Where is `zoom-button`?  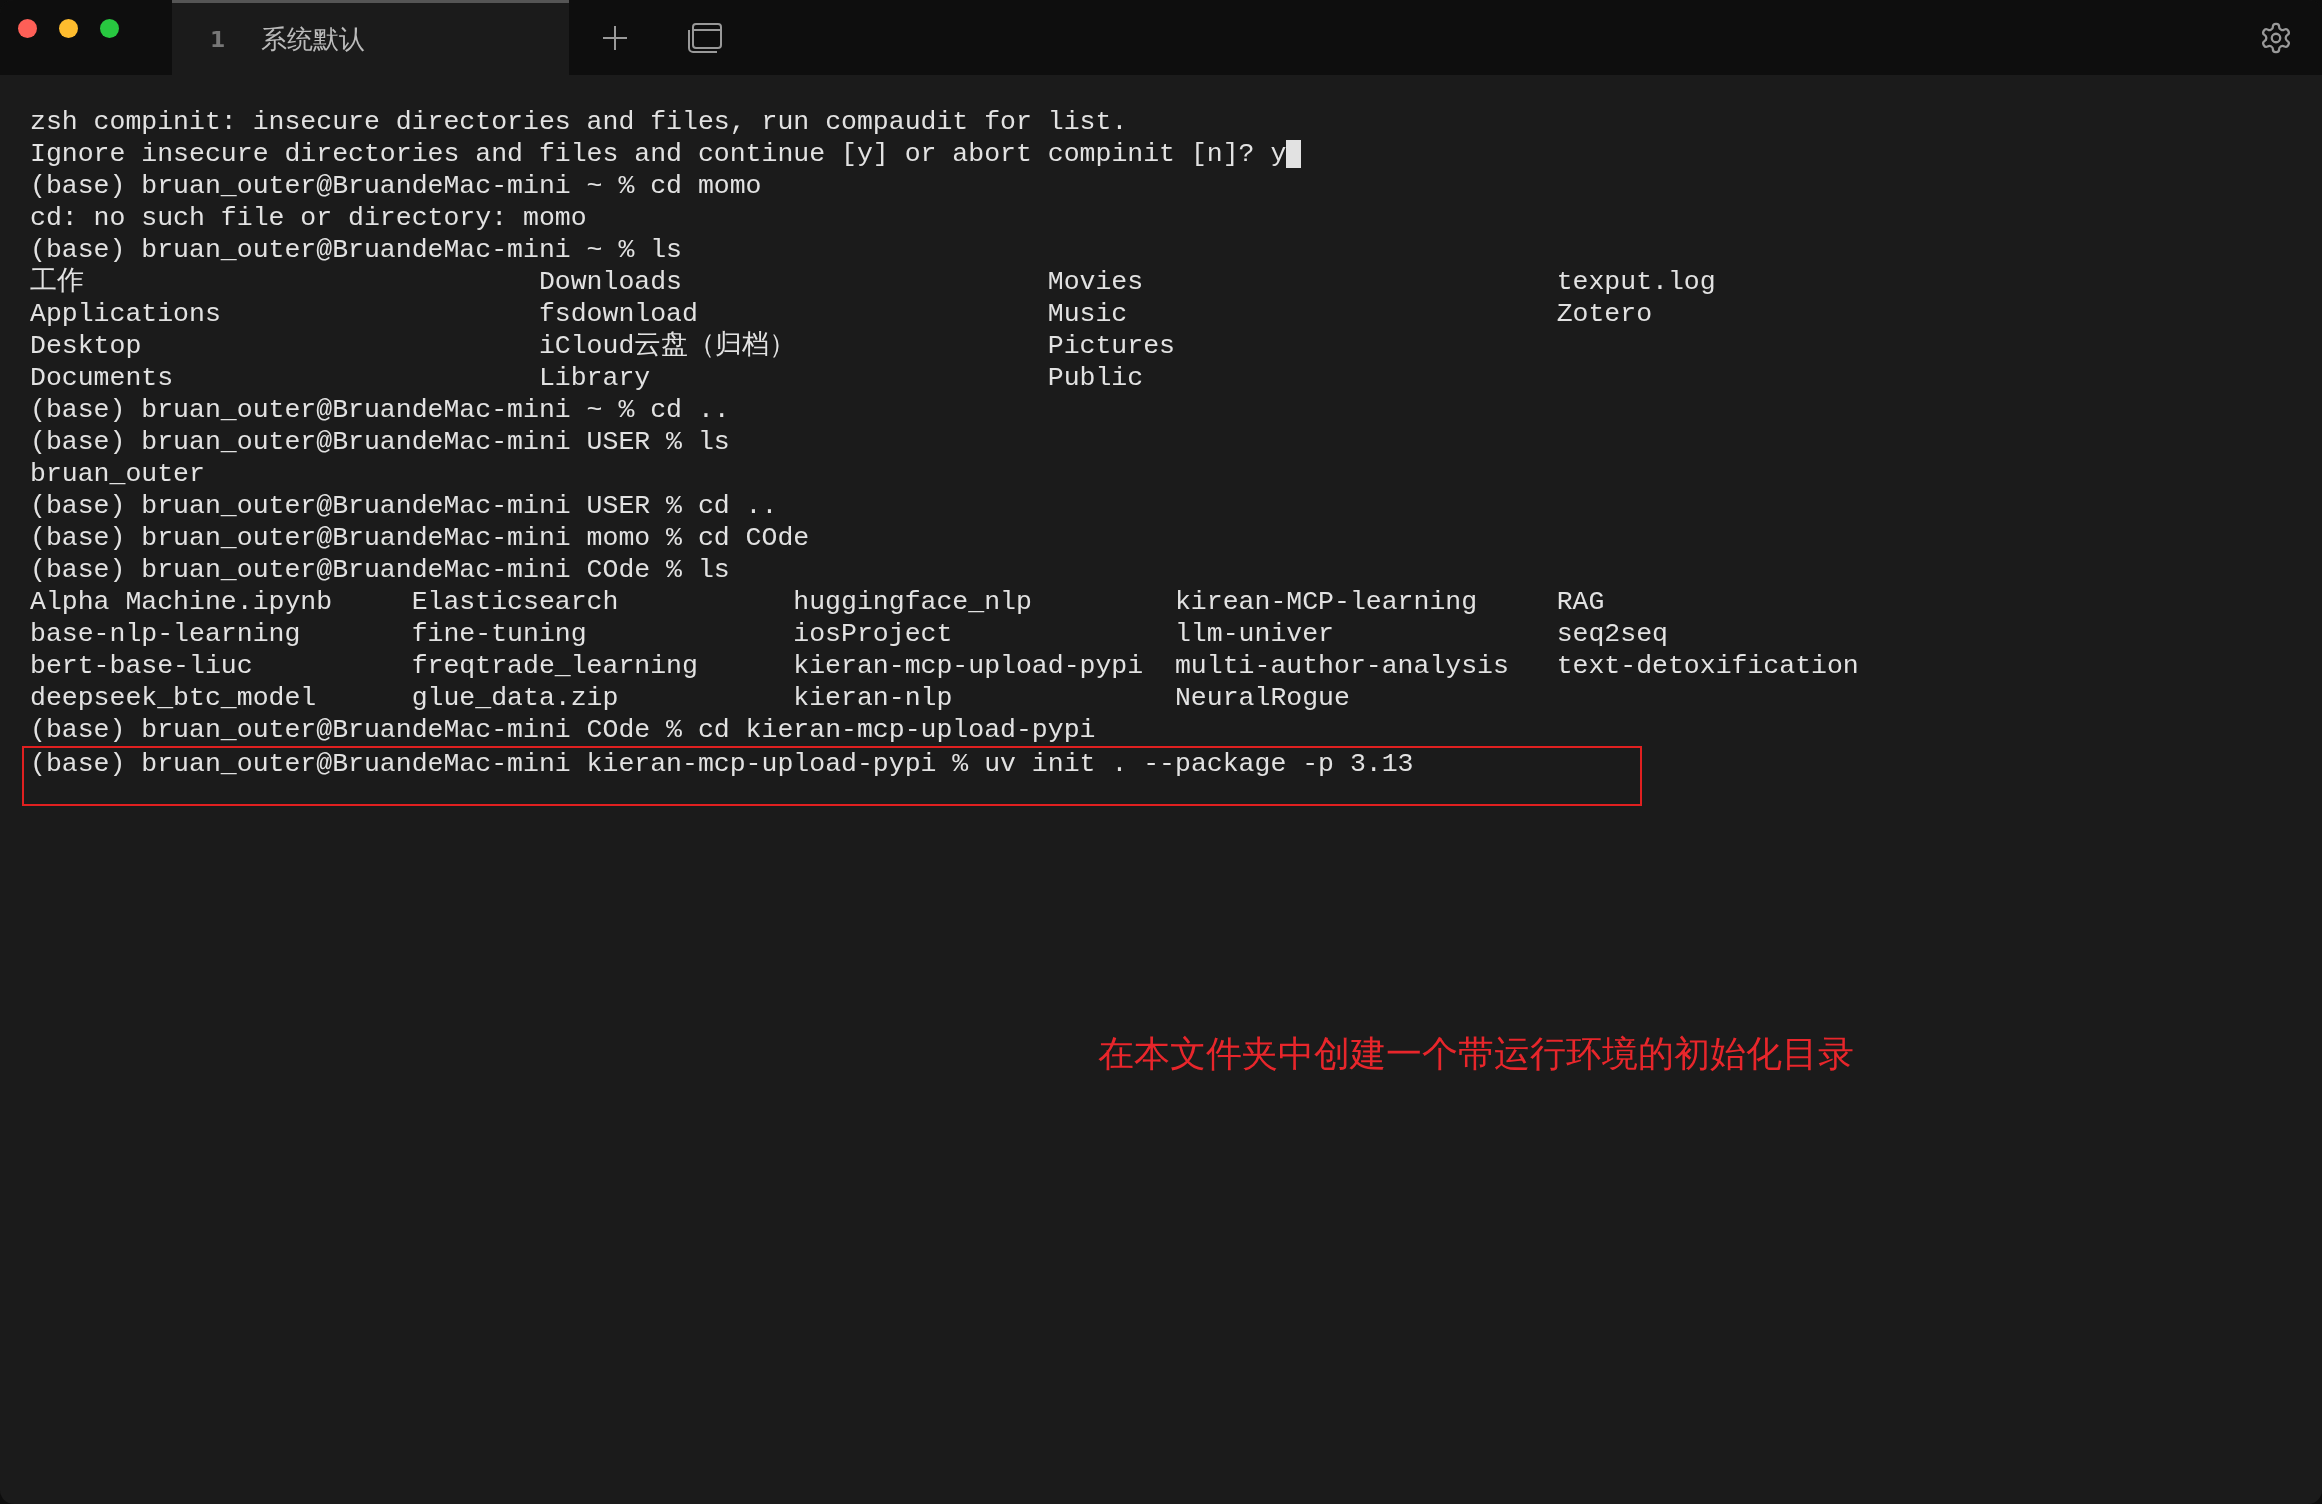
zoom-button is located at coordinates (109, 28).